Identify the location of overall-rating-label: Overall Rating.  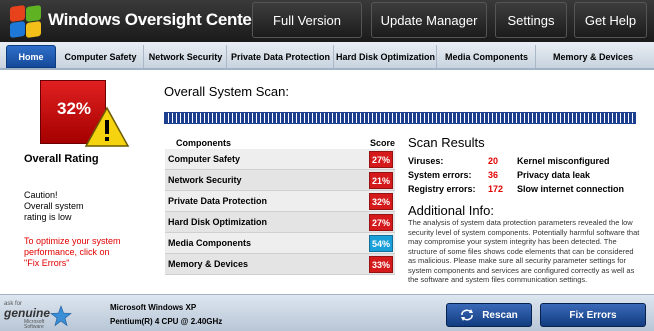
(61, 159).